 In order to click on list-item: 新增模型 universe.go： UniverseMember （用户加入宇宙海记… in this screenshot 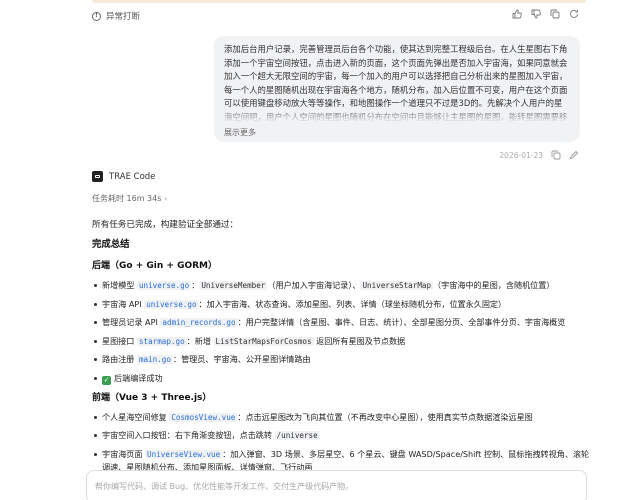, I will do `click(342, 285)`.